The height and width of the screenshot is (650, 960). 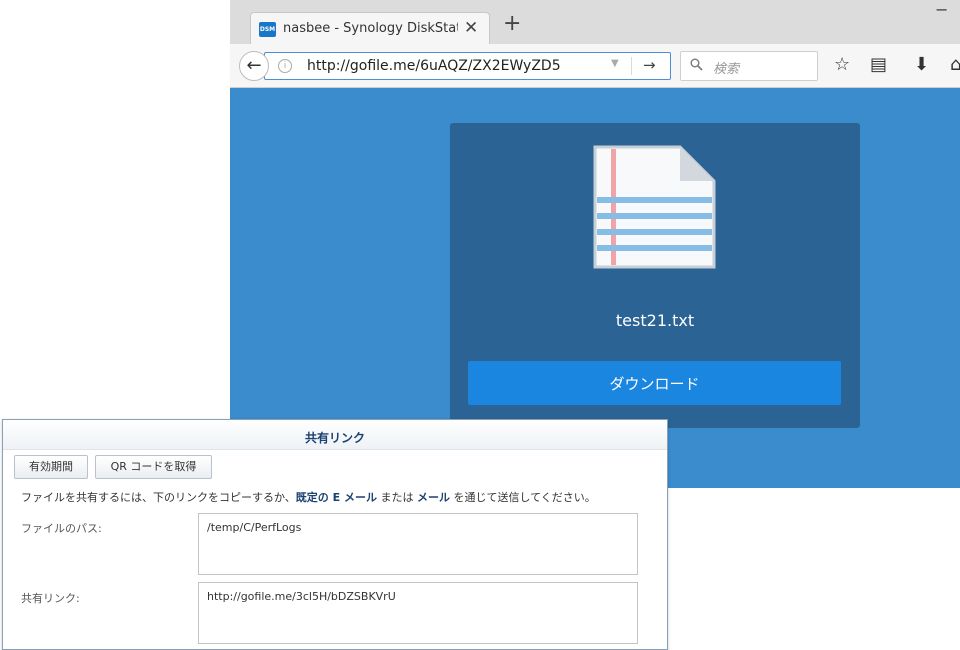 What do you see at coordinates (471, 28) in the screenshot?
I see `tab-close-icon: ✕` at bounding box center [471, 28].